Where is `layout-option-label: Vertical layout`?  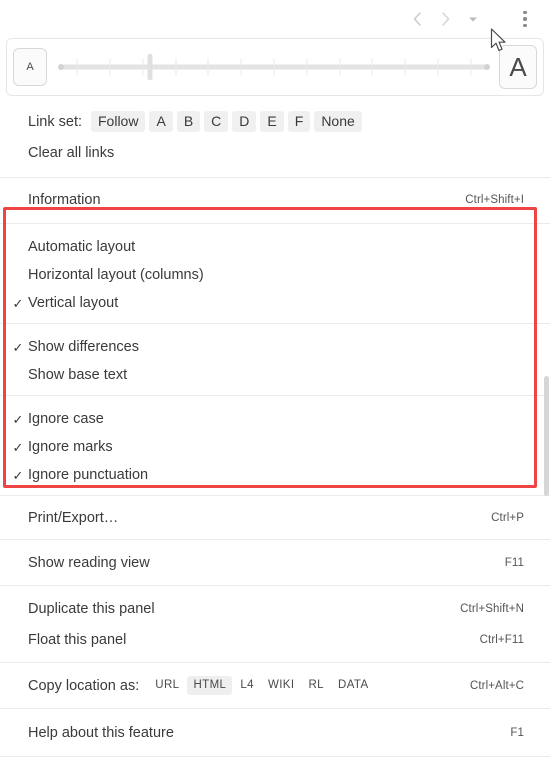
layout-option-label: Vertical layout is located at coordinates (73, 303).